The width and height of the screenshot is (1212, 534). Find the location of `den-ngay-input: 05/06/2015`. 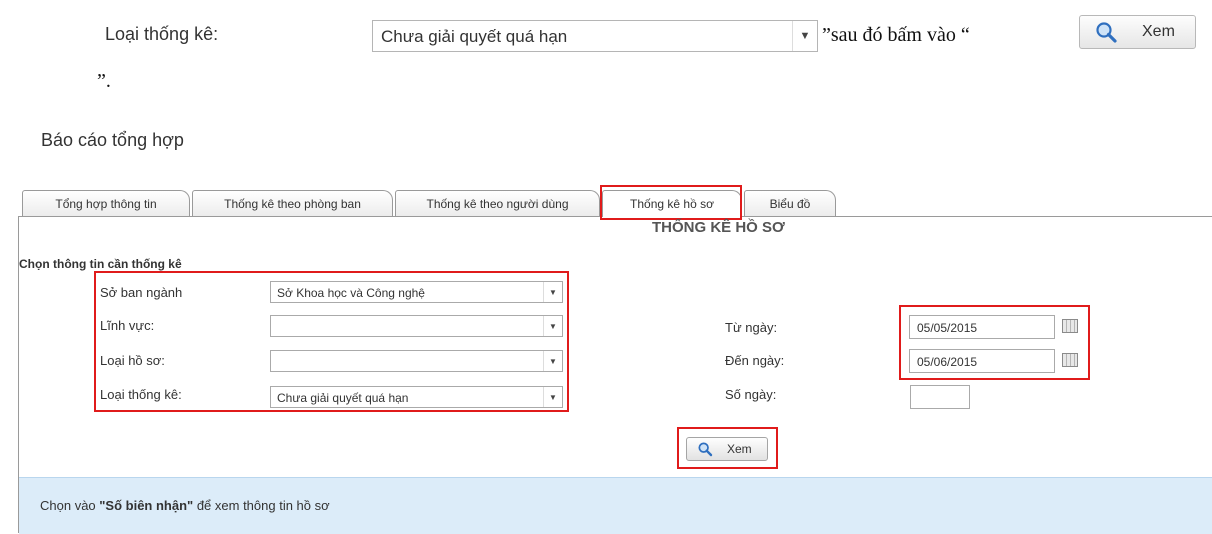

den-ngay-input: 05/06/2015 is located at coordinates (982, 361).